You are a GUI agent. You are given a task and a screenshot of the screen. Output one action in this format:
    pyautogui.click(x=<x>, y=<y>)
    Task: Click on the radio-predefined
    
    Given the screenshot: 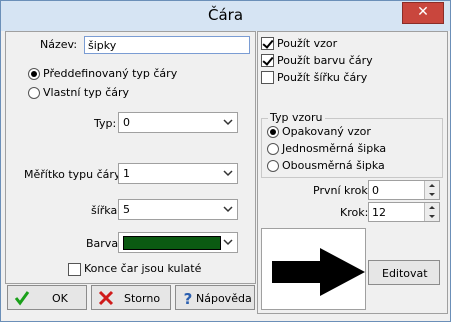 What is the action you would take?
    pyautogui.click(x=34, y=74)
    